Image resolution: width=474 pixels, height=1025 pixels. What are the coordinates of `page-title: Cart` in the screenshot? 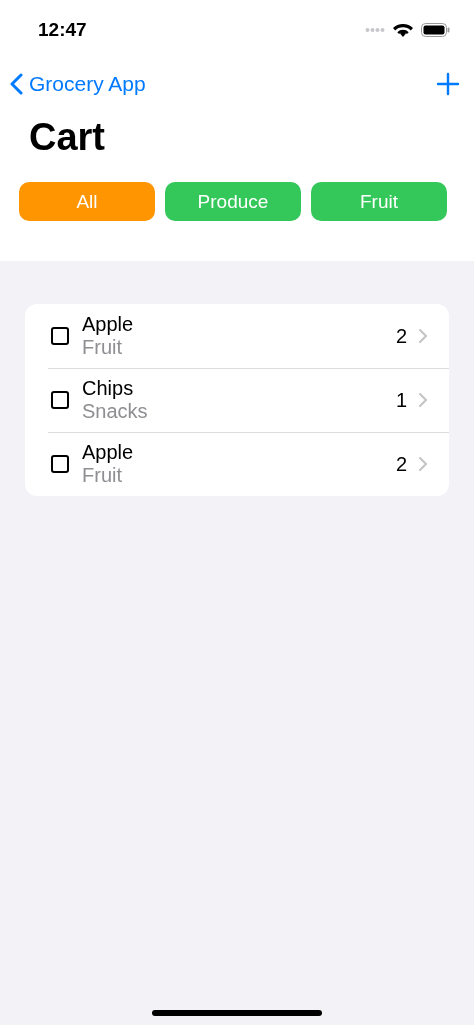 It's located at (68, 137).